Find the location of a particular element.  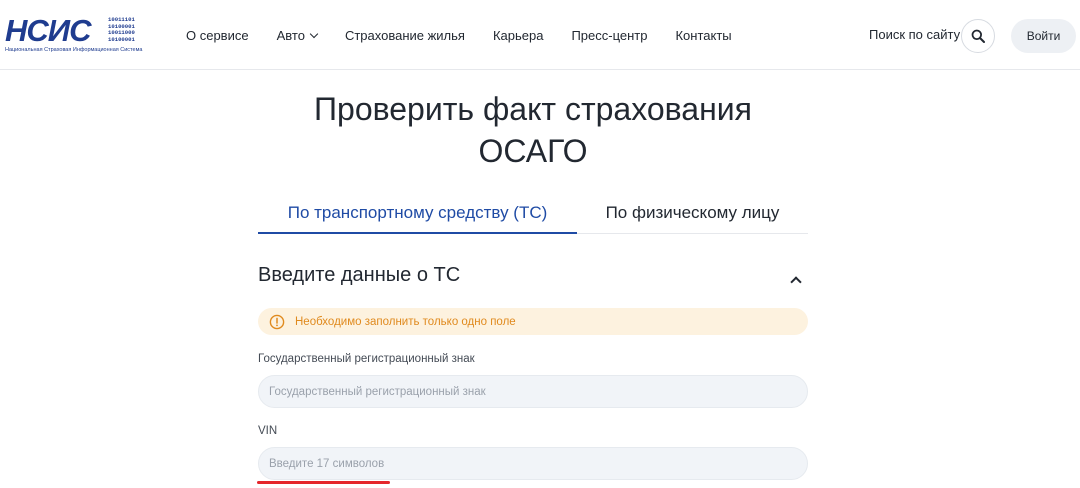

nav-item-home-insurance: Страхование жилья is located at coordinates (405, 35).